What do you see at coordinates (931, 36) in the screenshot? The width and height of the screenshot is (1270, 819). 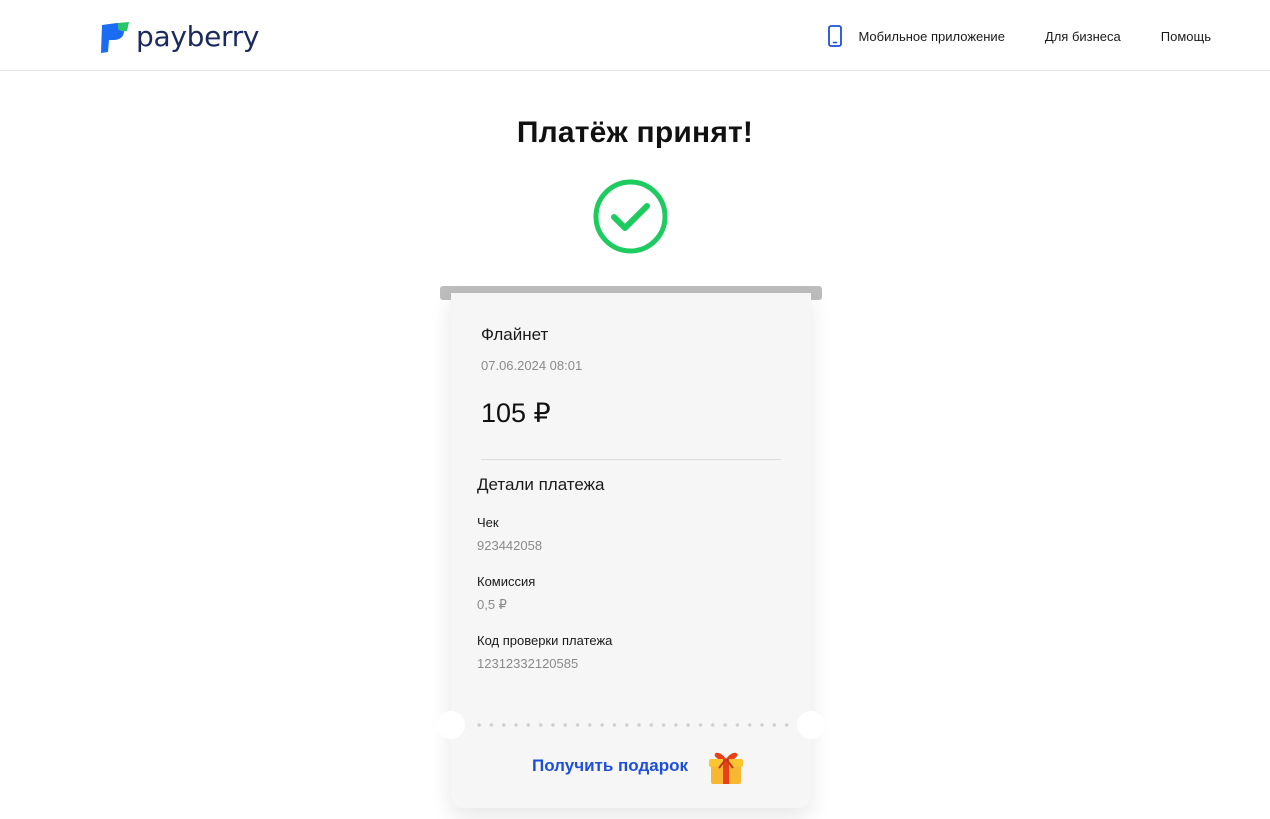 I see `nav-mobile-app-label: Мобильное приложение` at bounding box center [931, 36].